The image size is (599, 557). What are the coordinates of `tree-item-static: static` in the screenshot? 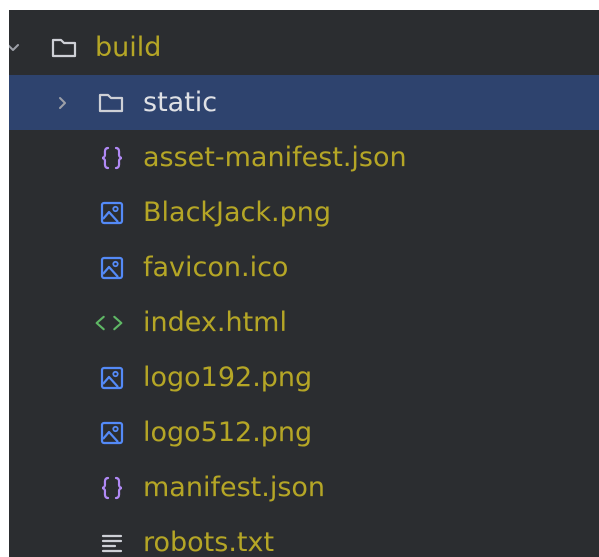 It's located at (304, 102).